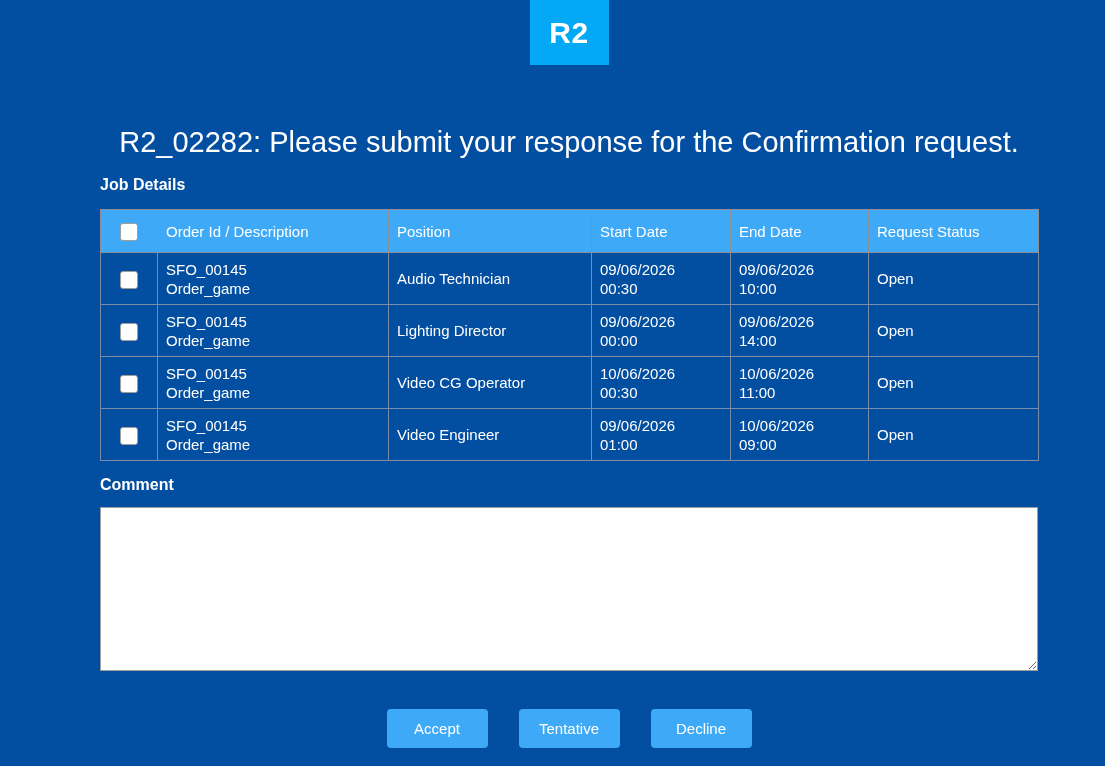  What do you see at coordinates (758, 444) in the screenshot?
I see `end-time: 09:00` at bounding box center [758, 444].